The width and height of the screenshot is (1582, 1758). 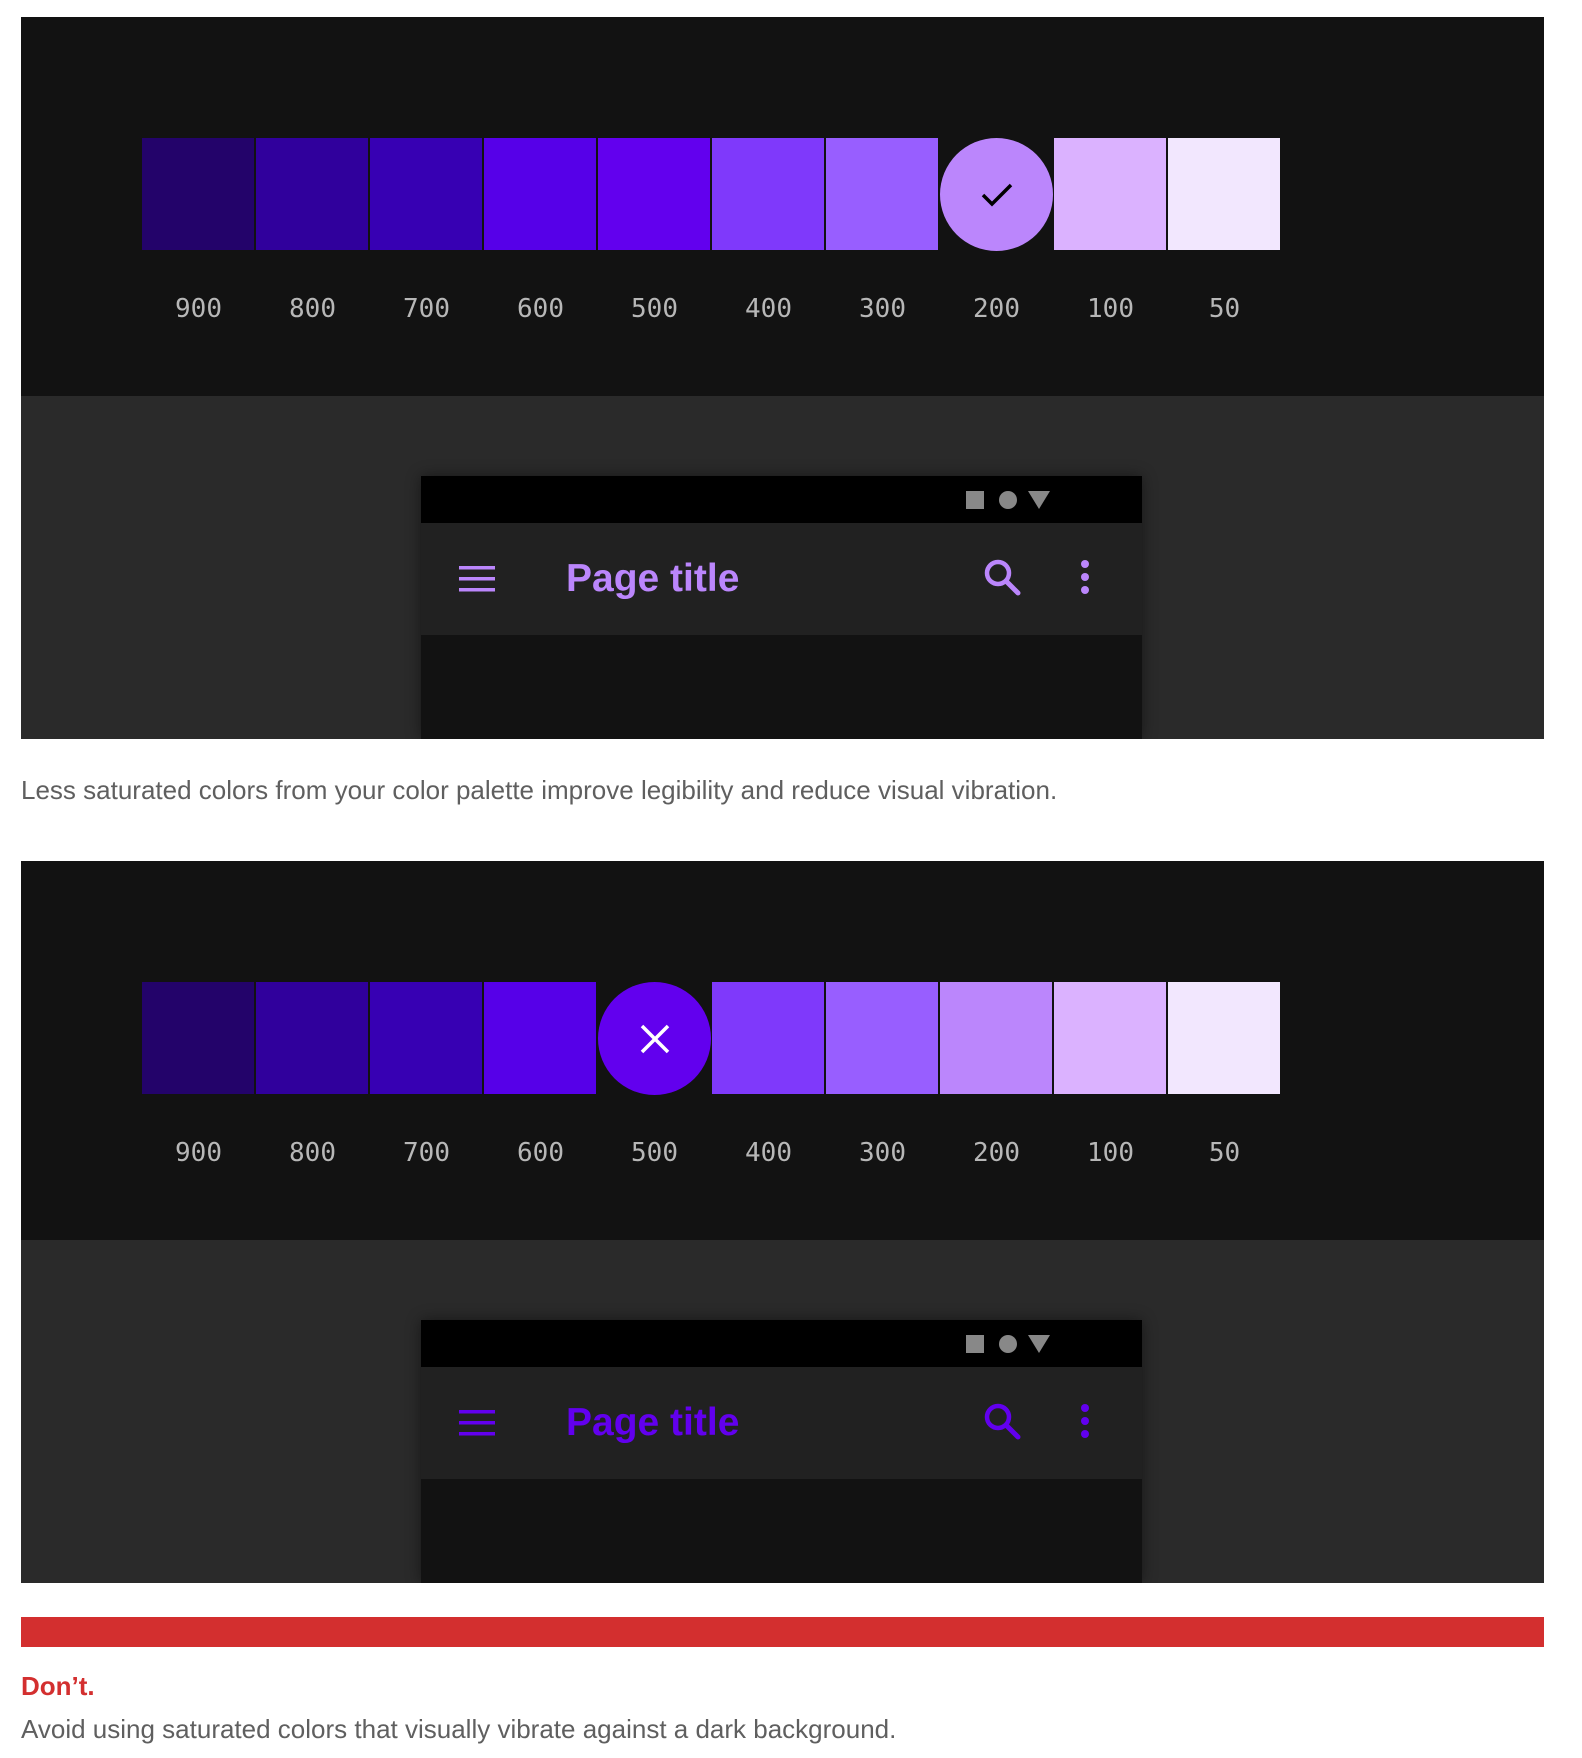 I want to click on check-icon, so click(x=996, y=194).